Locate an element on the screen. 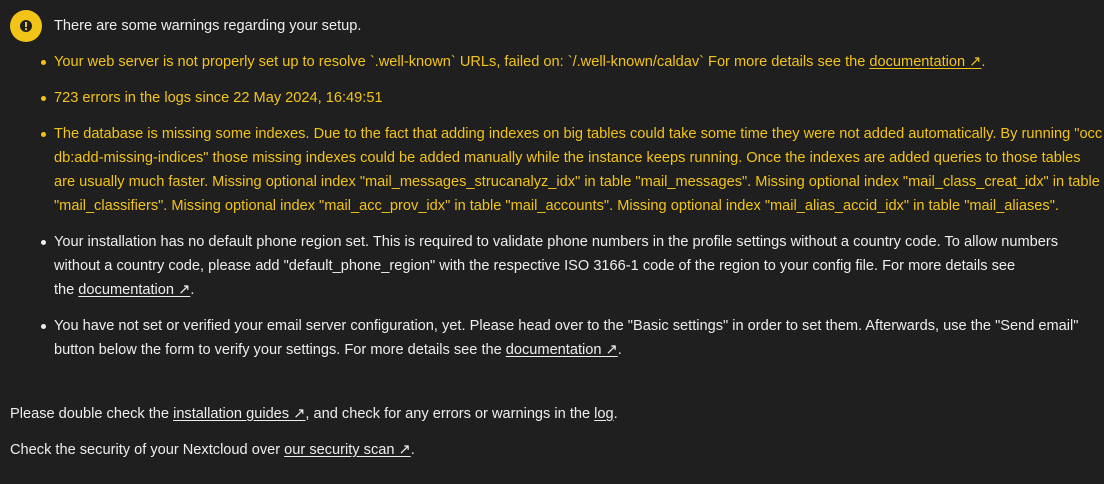  security-scan-link: our security scan ↗ is located at coordinates (347, 450).